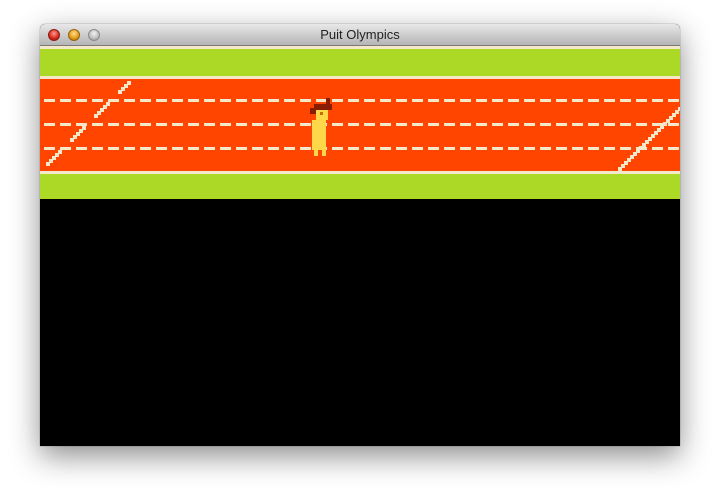  Describe the element at coordinates (360, 35) in the screenshot. I see `title-bar: Puit Olympics` at that location.